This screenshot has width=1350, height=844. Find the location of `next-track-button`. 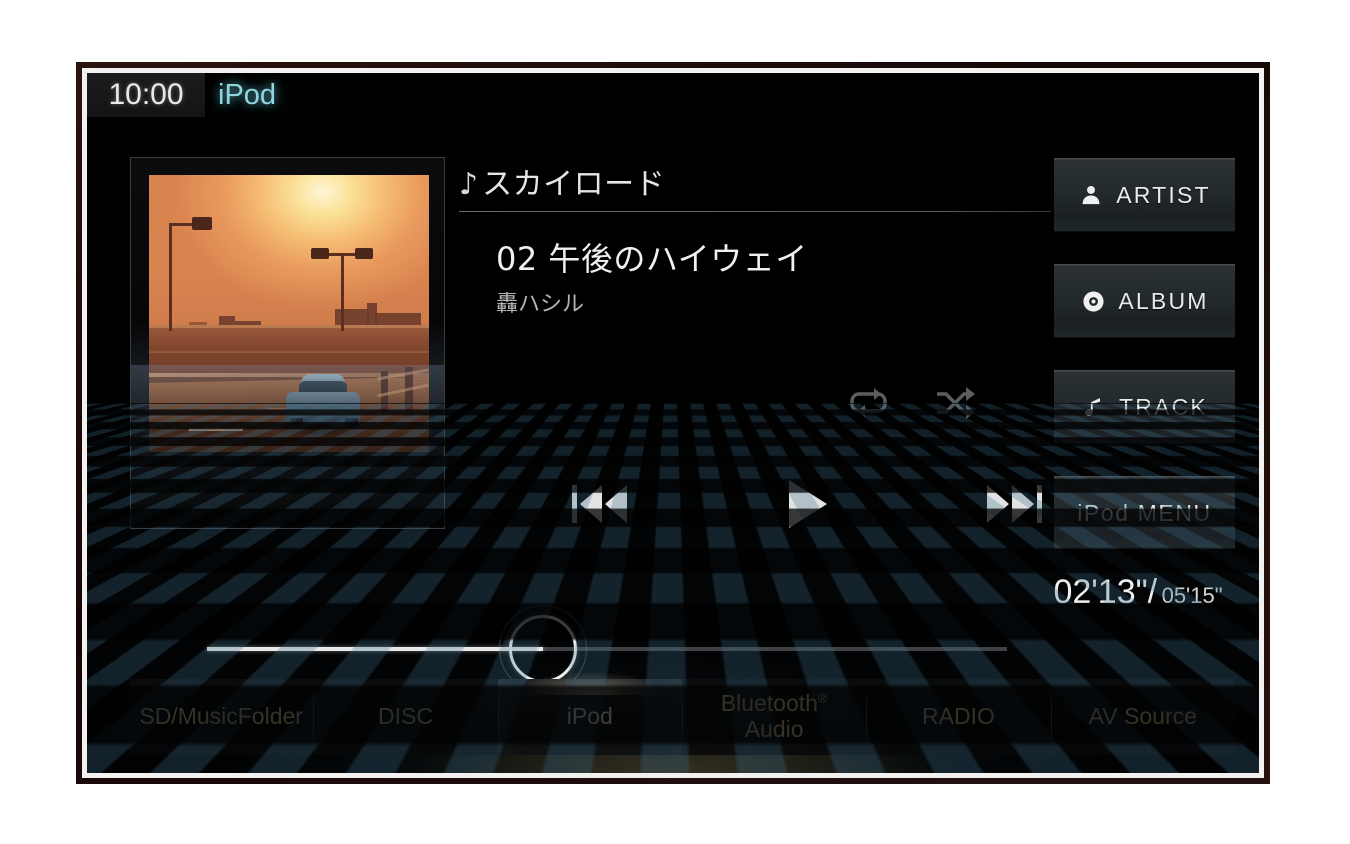

next-track-button is located at coordinates (1014, 504).